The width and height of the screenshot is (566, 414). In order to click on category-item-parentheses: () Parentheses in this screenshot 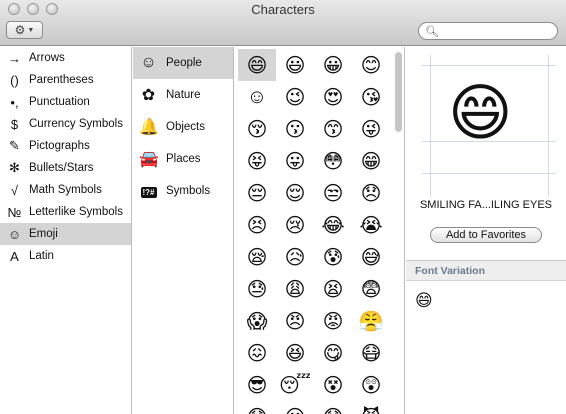, I will do `click(65, 80)`.